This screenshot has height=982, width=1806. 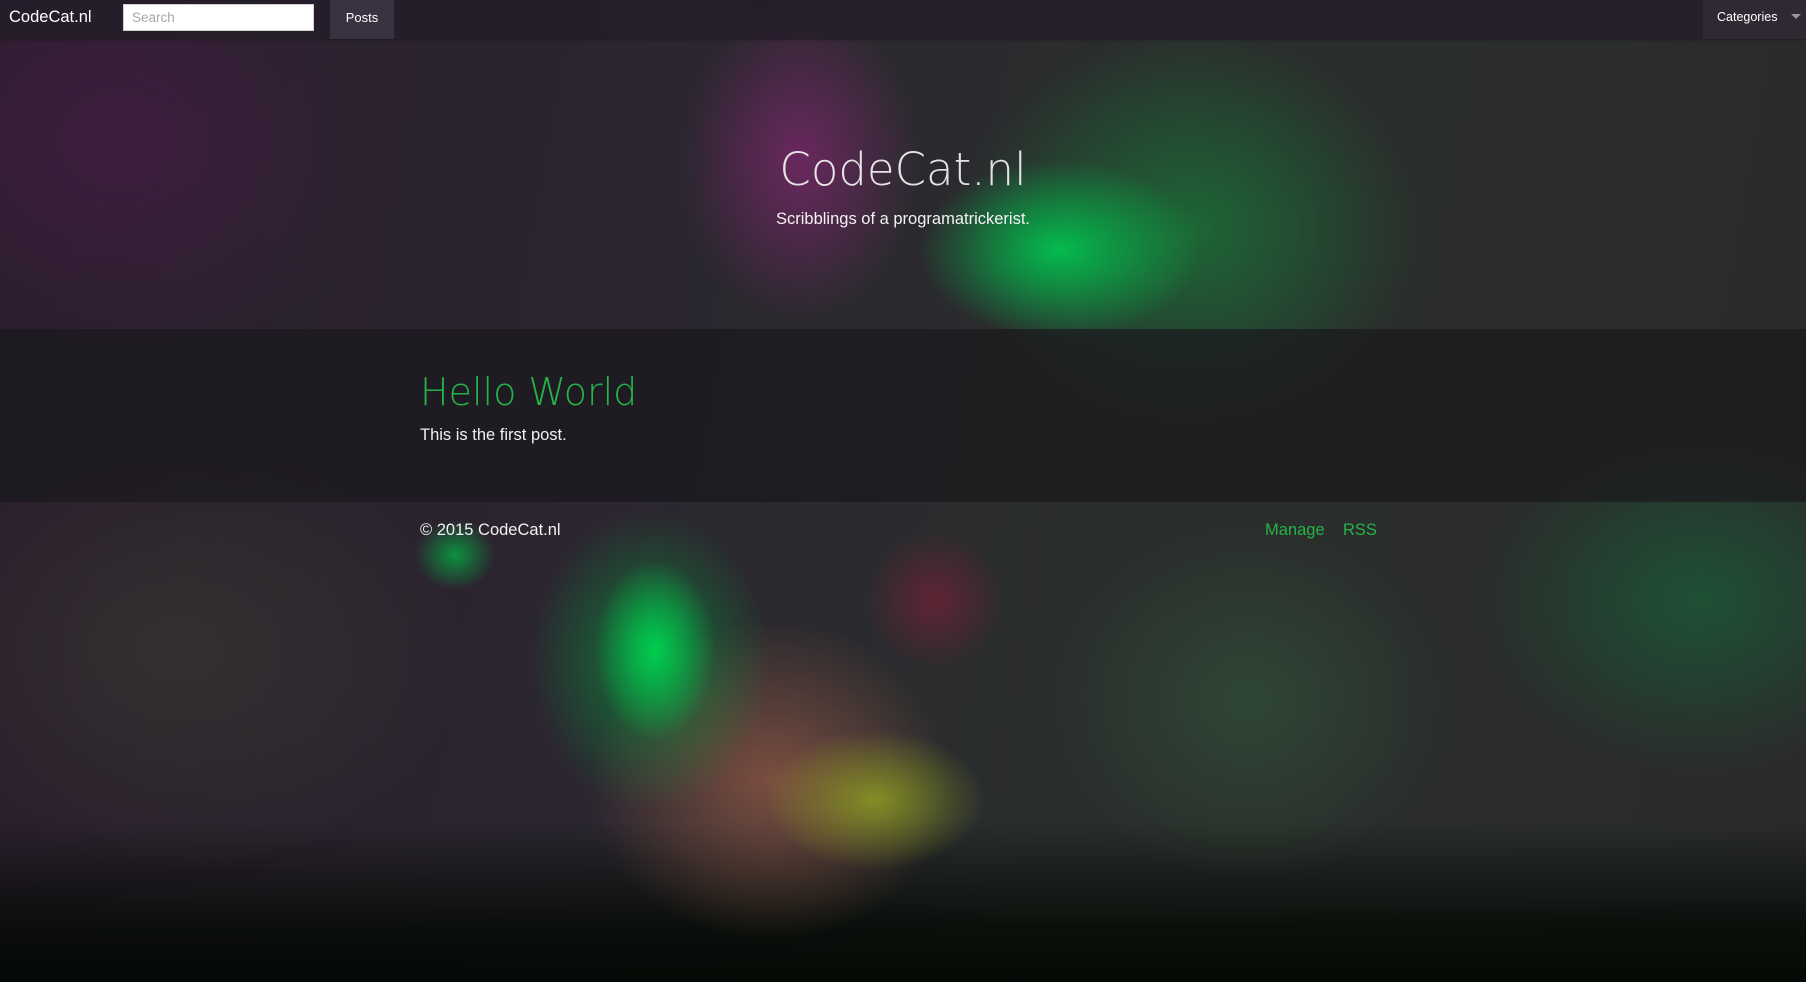 What do you see at coordinates (1360, 530) in the screenshot?
I see `rss-link: RSS` at bounding box center [1360, 530].